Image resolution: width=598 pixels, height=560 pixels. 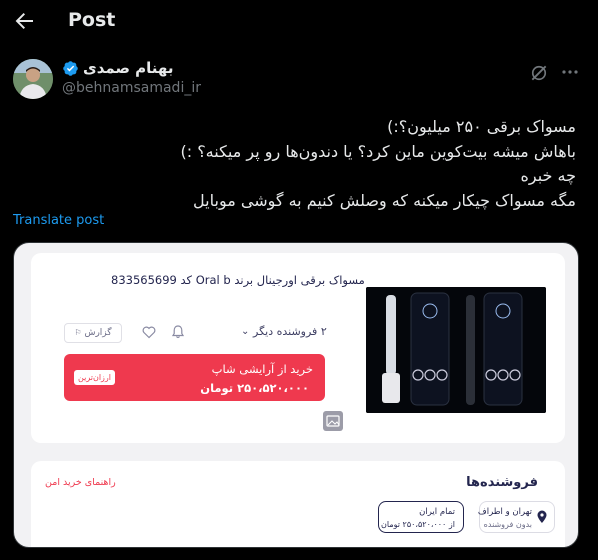 What do you see at coordinates (437, 512) in the screenshot?
I see `all-iran-label: تمام ایران` at bounding box center [437, 512].